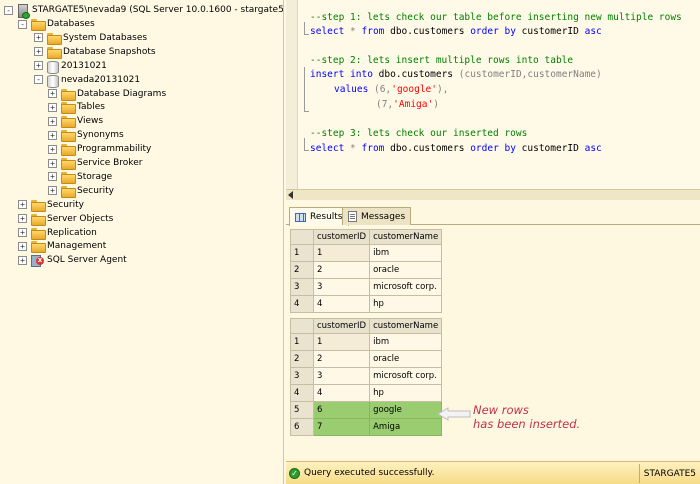 The image size is (700, 484). Describe the element at coordinates (110, 163) in the screenshot. I see `tree-item-label: Service Broker` at that location.